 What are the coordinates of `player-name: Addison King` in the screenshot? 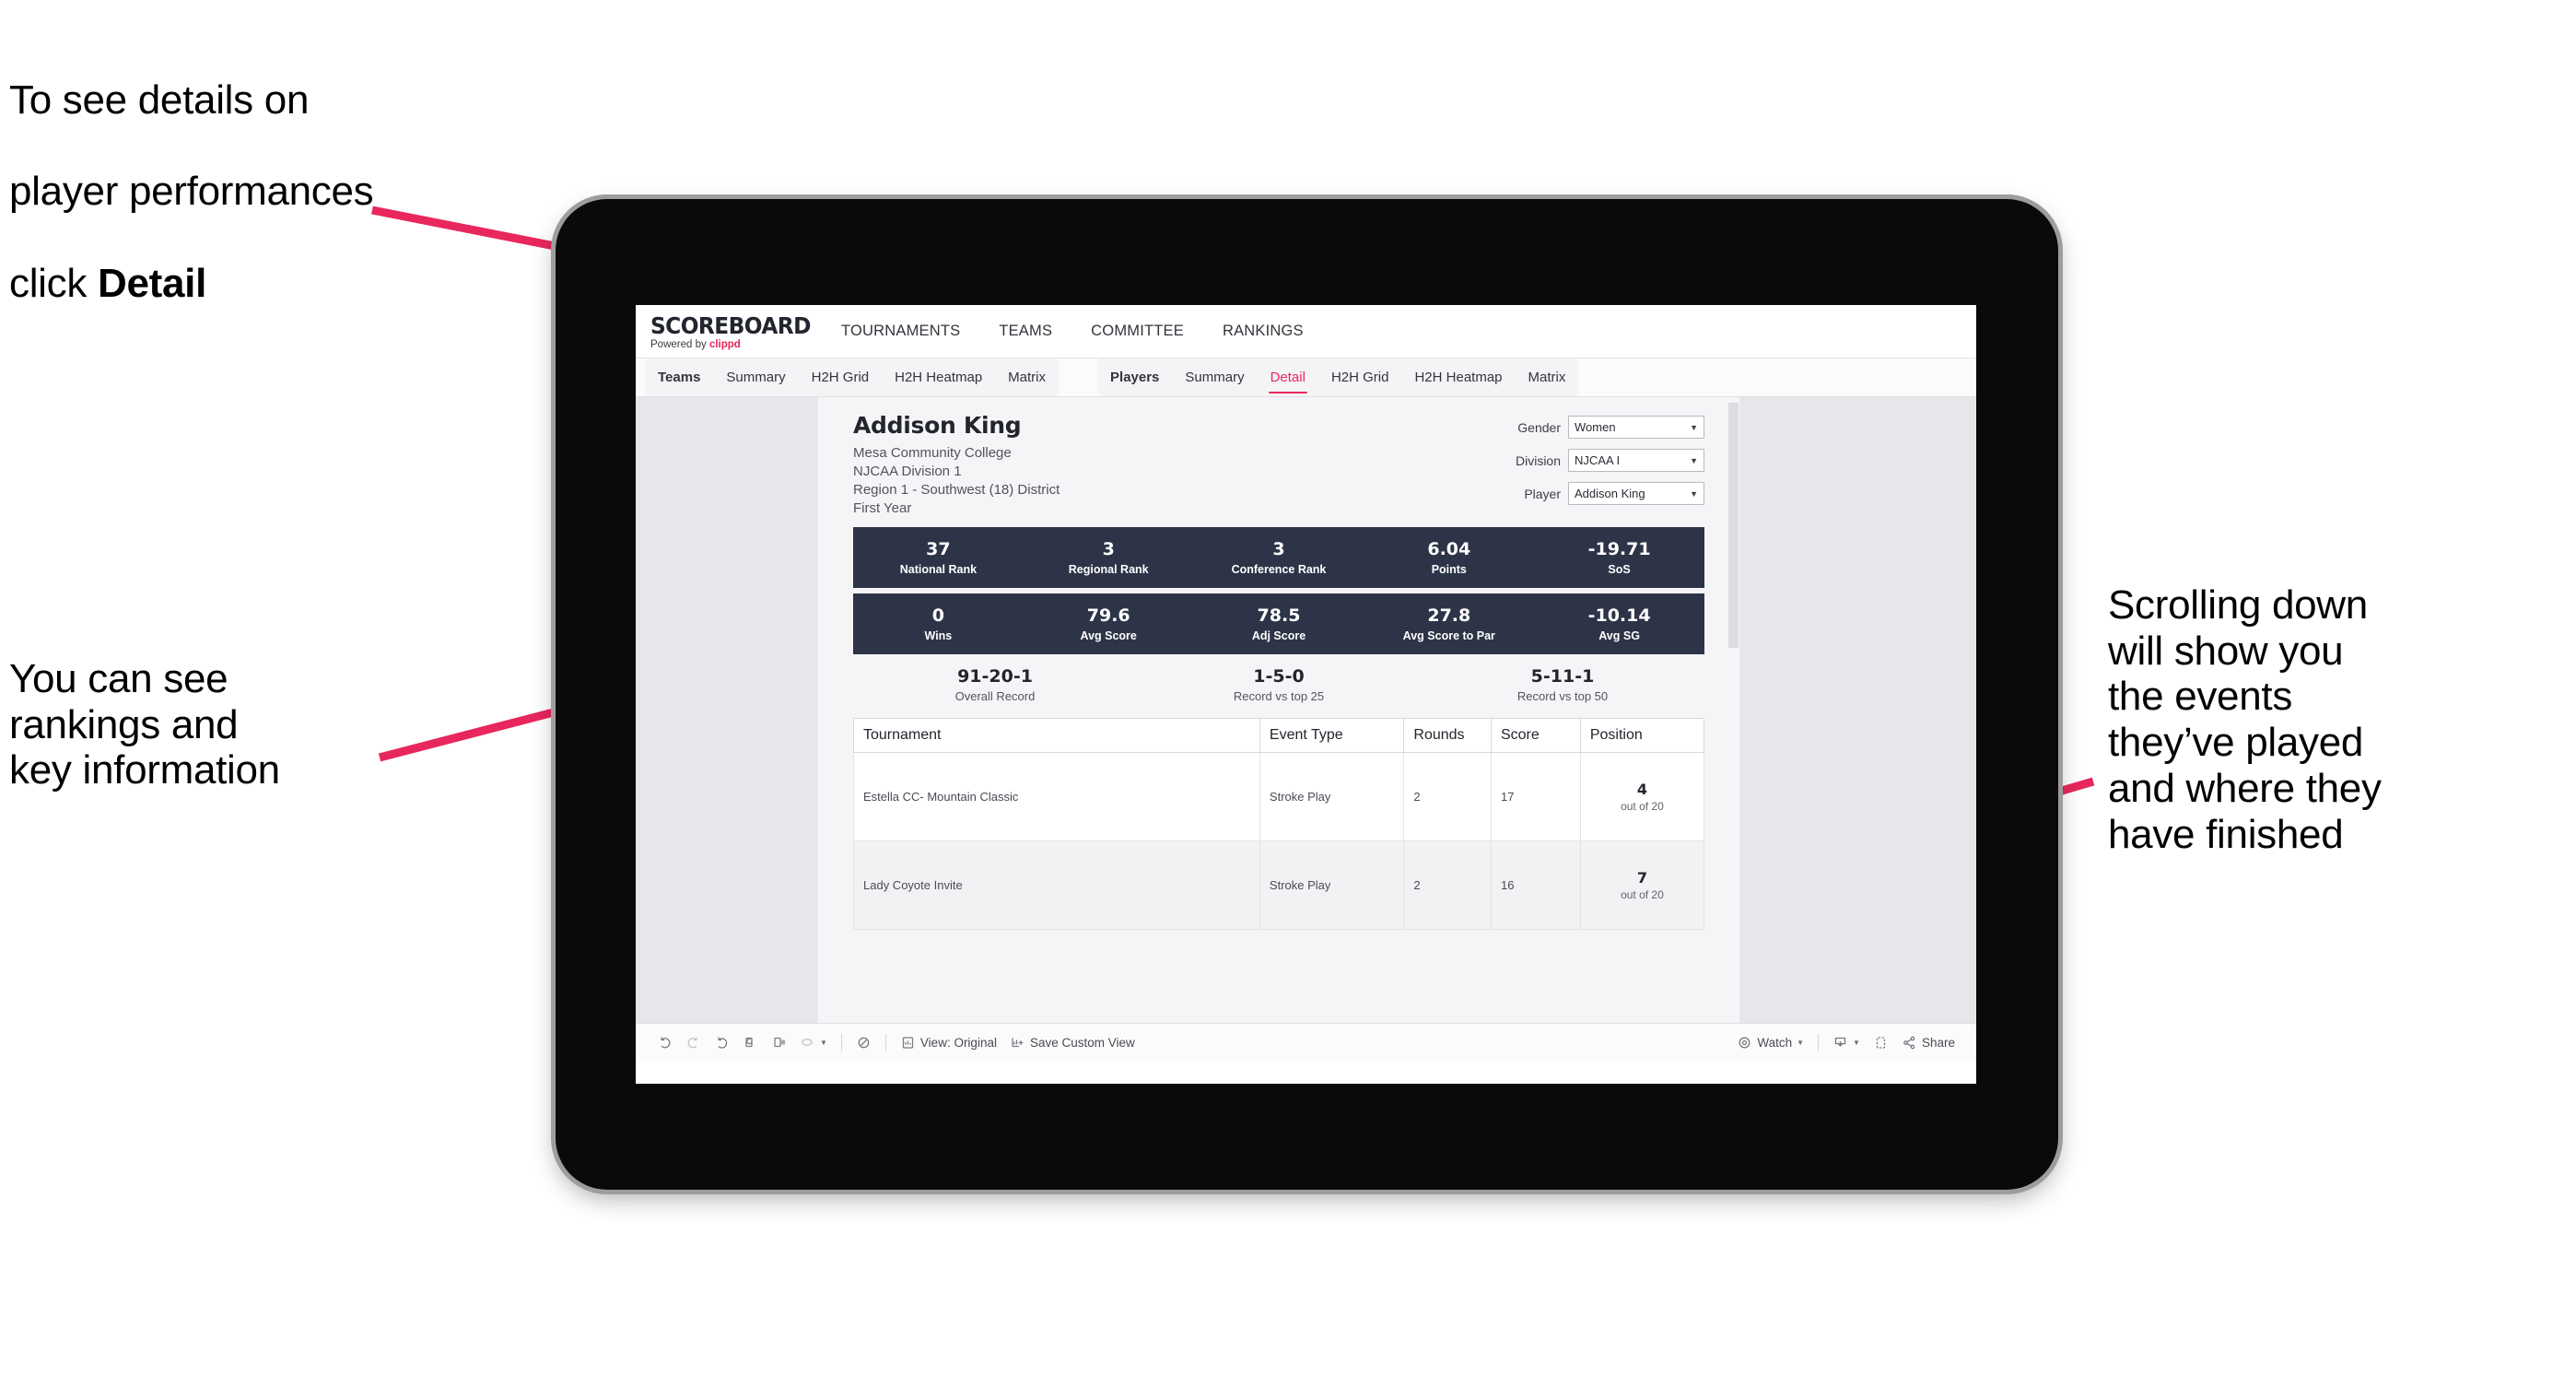 It's located at (937, 425).